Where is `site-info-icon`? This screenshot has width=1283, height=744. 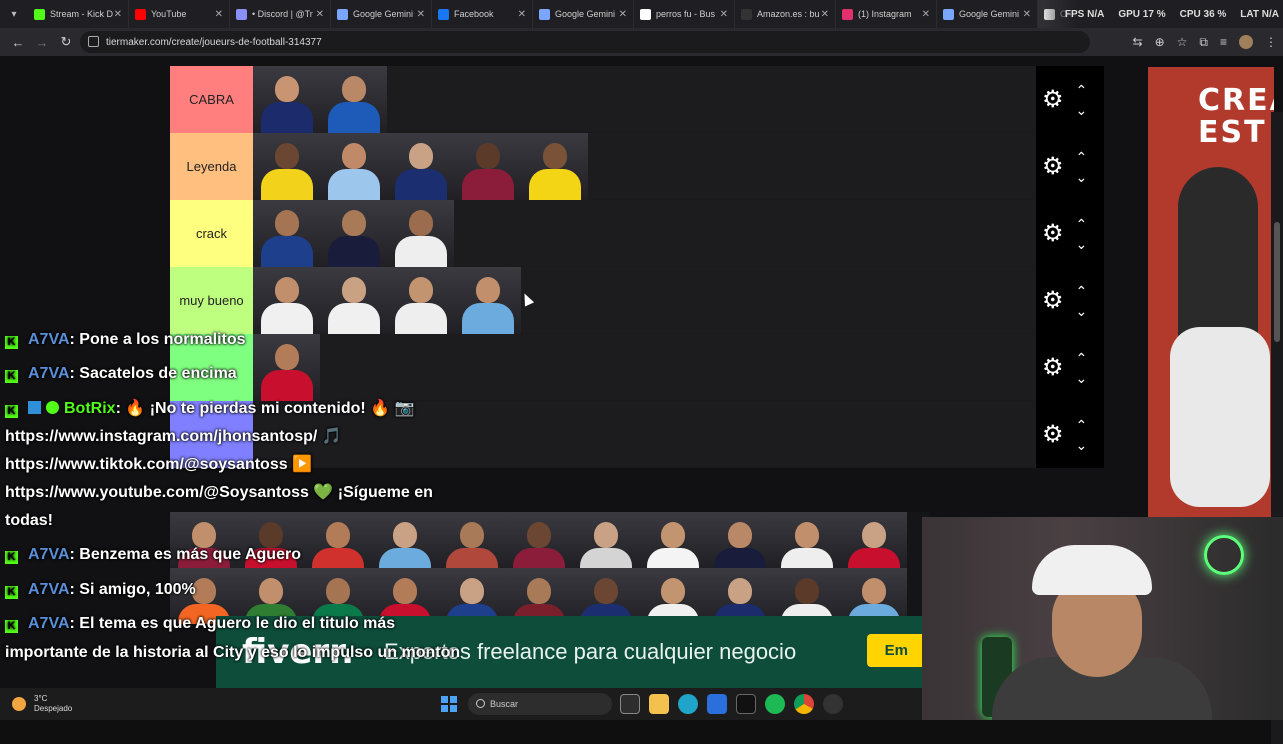
site-info-icon is located at coordinates (93, 41).